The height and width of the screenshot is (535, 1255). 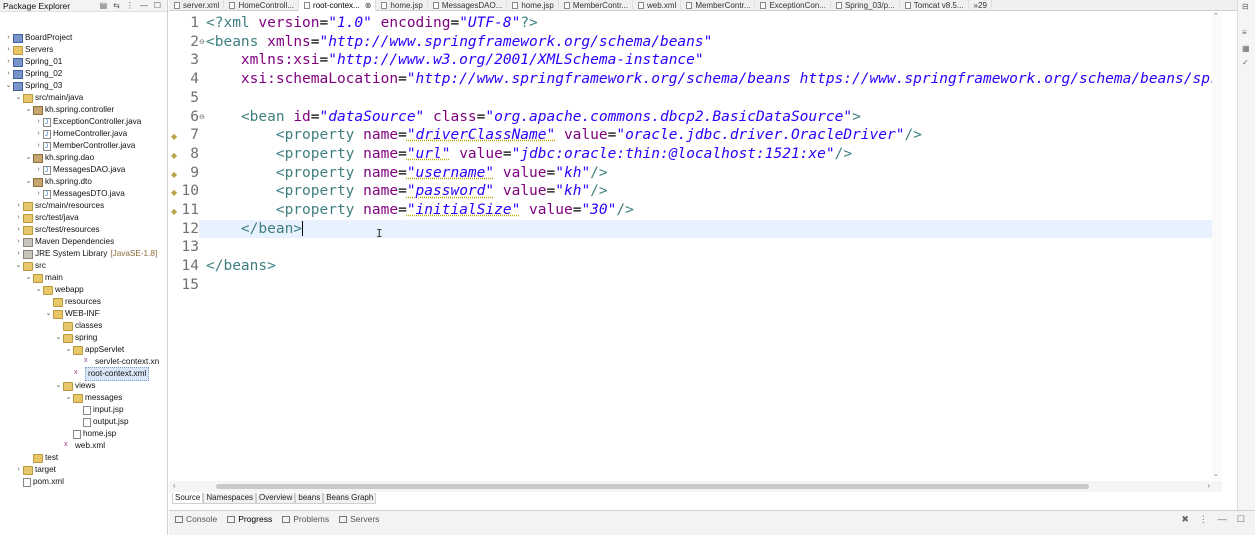 I want to click on tree-item: › ExceptionController.java, so click(x=87, y=122).